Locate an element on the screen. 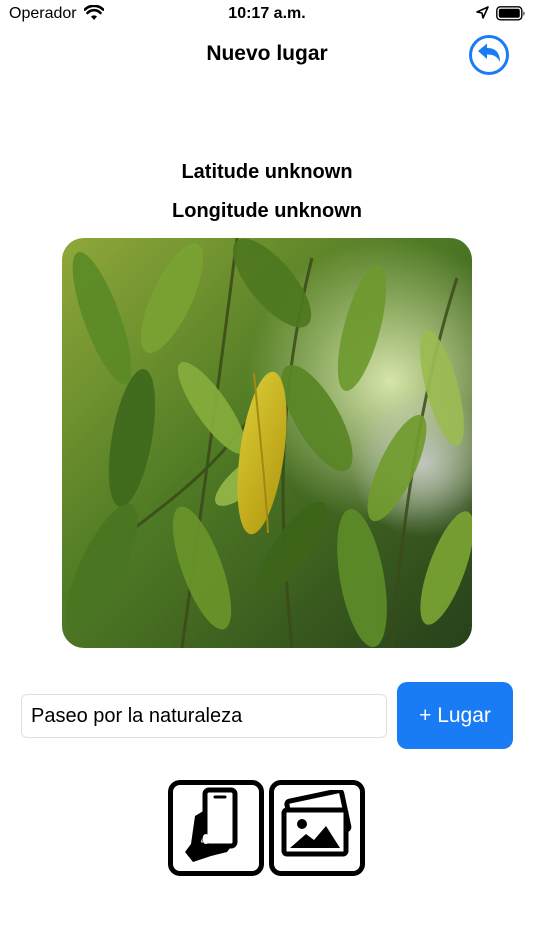 The image size is (534, 950). back-arrow-icon is located at coordinates (489, 55).